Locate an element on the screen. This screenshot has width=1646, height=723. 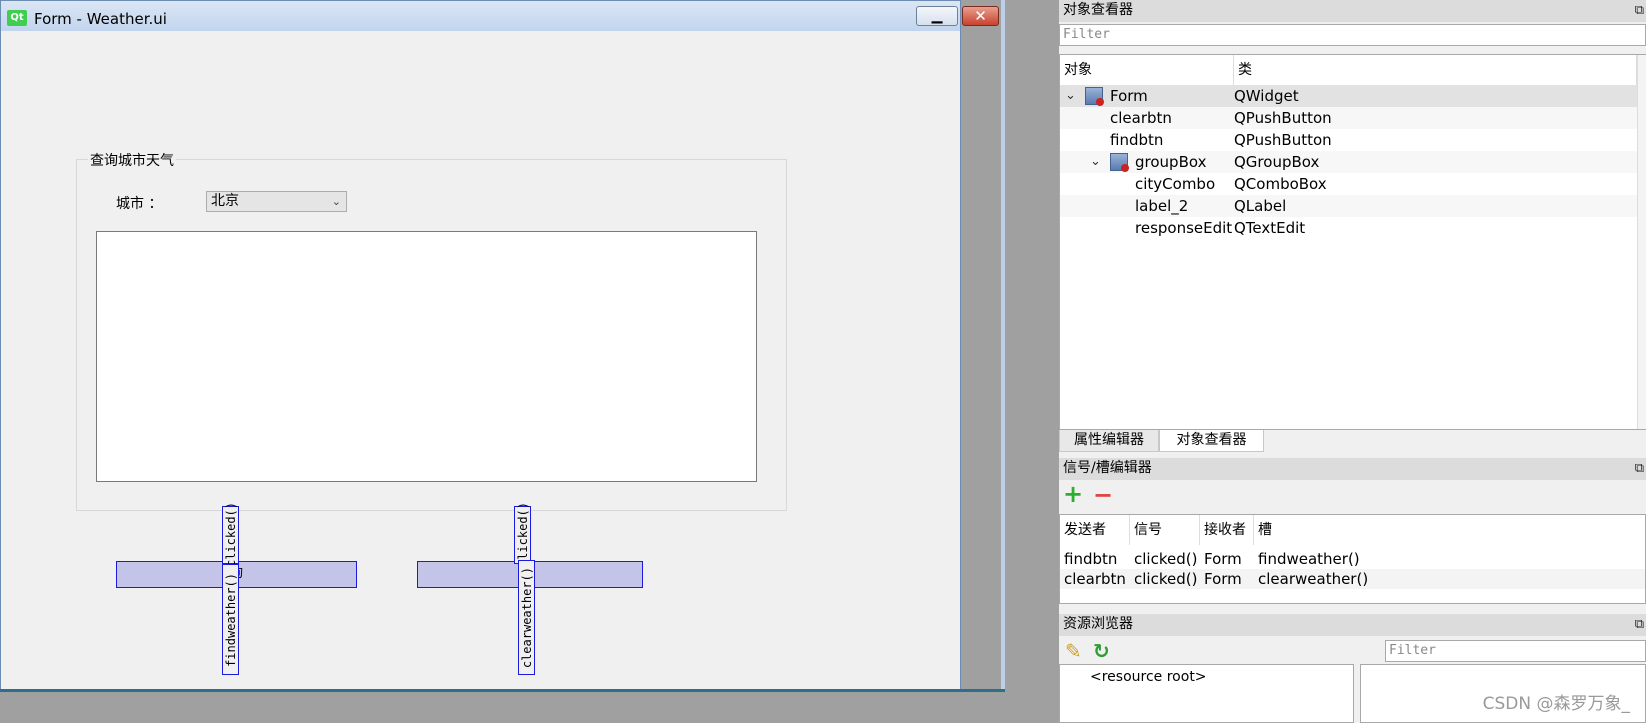
reload-icon: ↻ is located at coordinates (1104, 651).